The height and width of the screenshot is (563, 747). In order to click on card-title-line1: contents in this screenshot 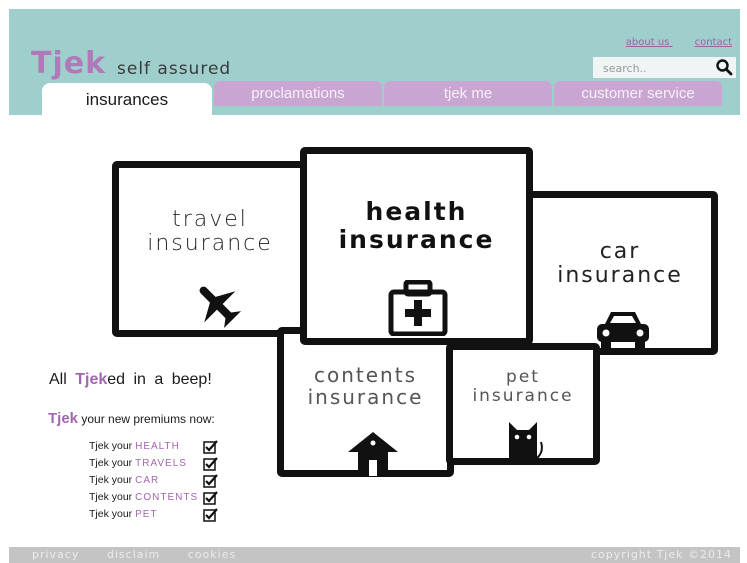, I will do `click(365, 375)`.